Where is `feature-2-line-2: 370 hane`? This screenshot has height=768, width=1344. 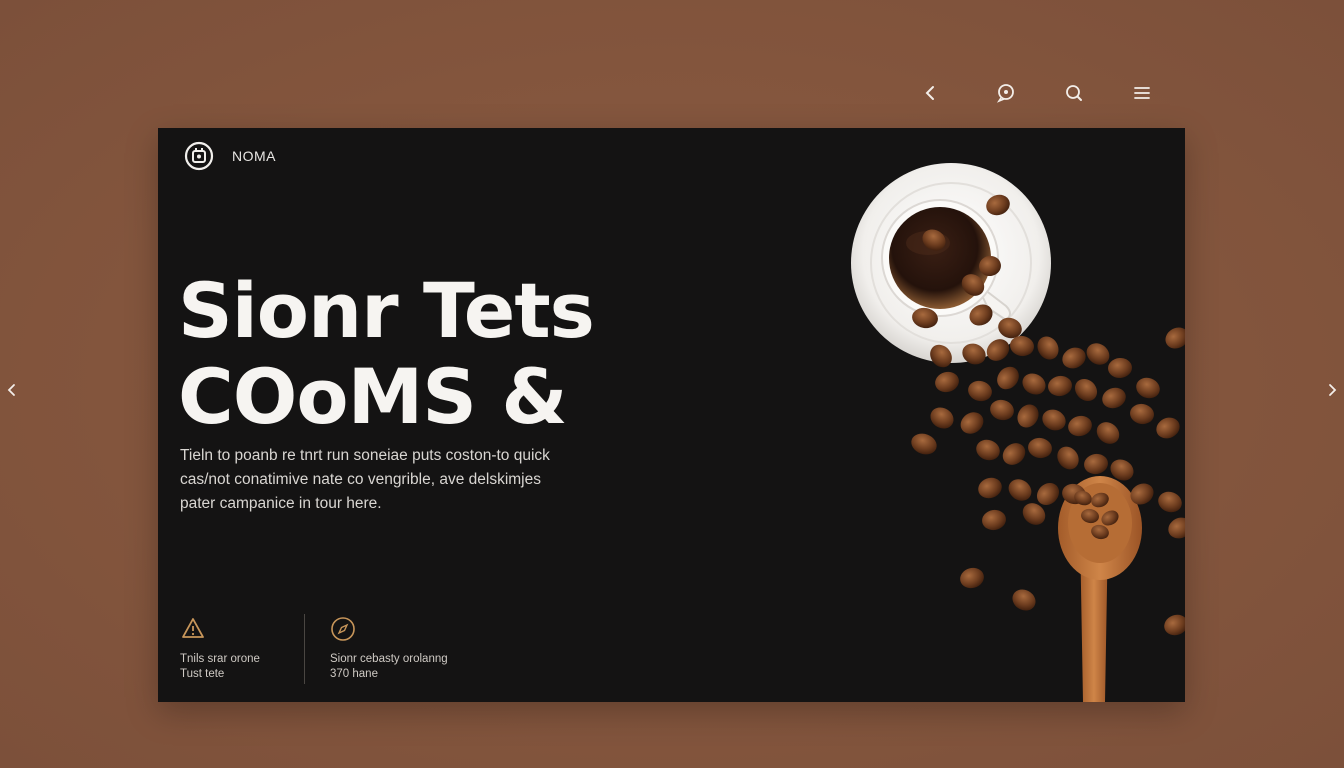 feature-2-line-2: 370 hane is located at coordinates (354, 674).